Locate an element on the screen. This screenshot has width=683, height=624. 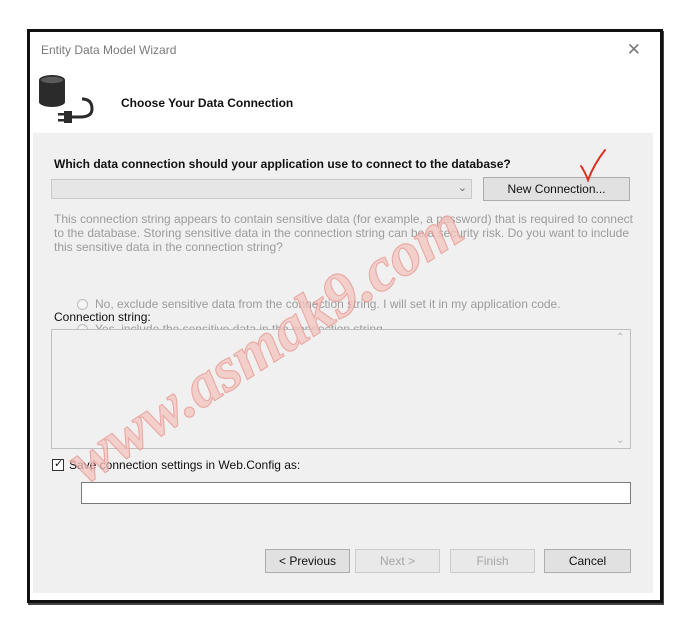
annotation-checkmark-icon is located at coordinates (593, 166).